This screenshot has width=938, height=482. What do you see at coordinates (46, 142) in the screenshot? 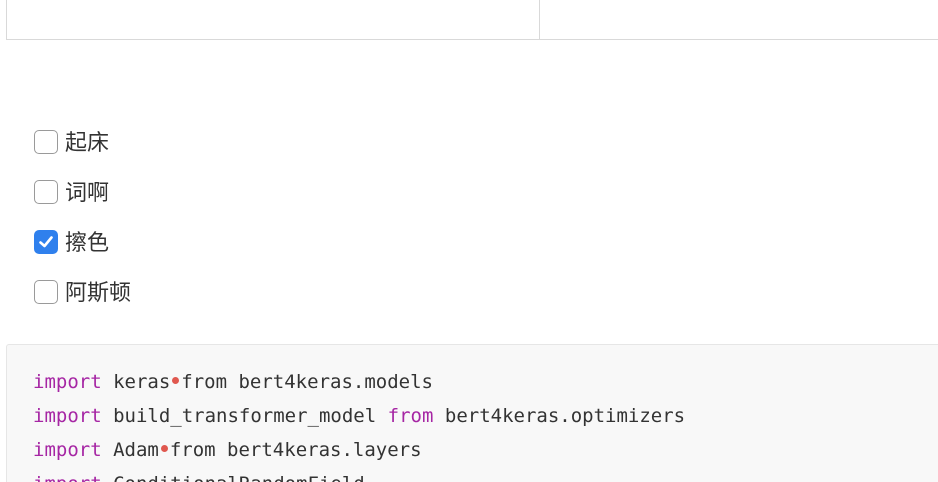
I see `checkbox-qichuang` at bounding box center [46, 142].